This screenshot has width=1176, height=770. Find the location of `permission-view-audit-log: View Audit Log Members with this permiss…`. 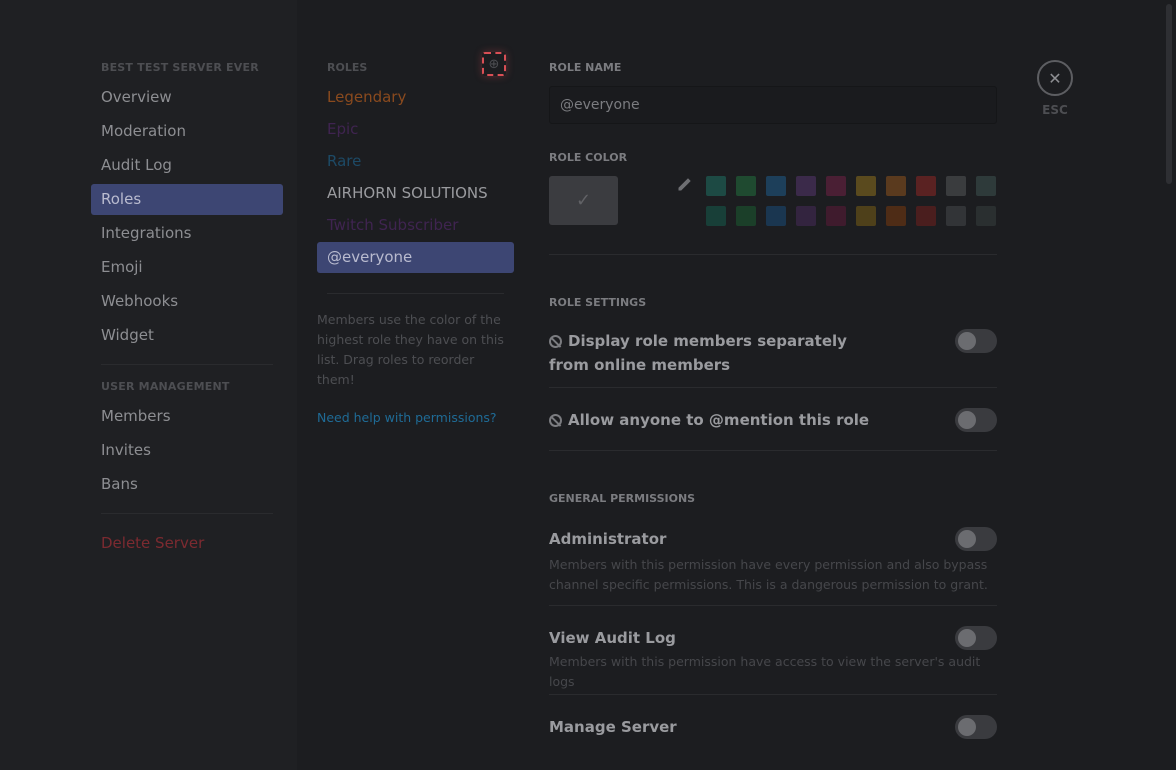

permission-view-audit-log: View Audit Log Members with this permiss… is located at coordinates (773, 660).